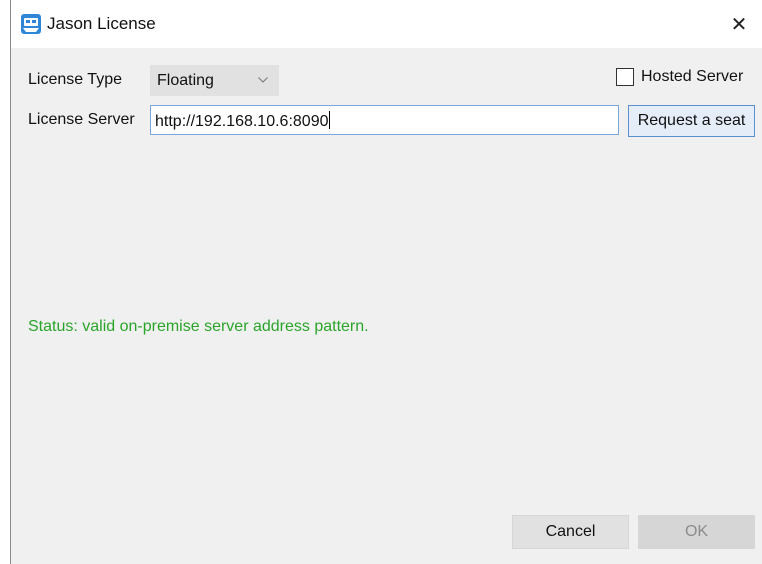 This screenshot has height=564, width=762. I want to click on hosted-server-checkbox, so click(625, 77).